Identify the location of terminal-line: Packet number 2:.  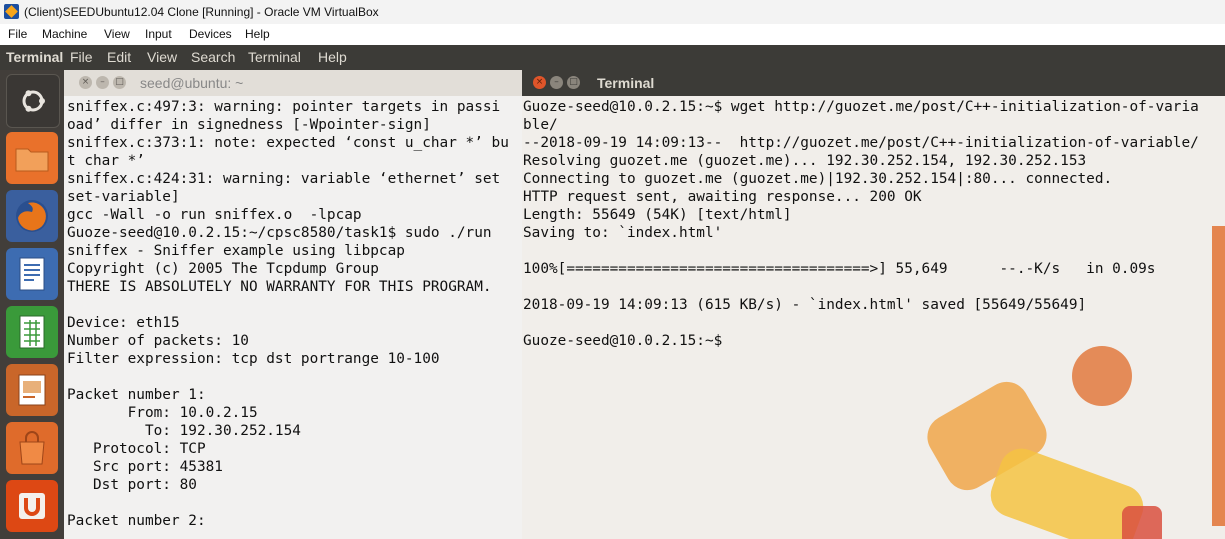
(136, 521).